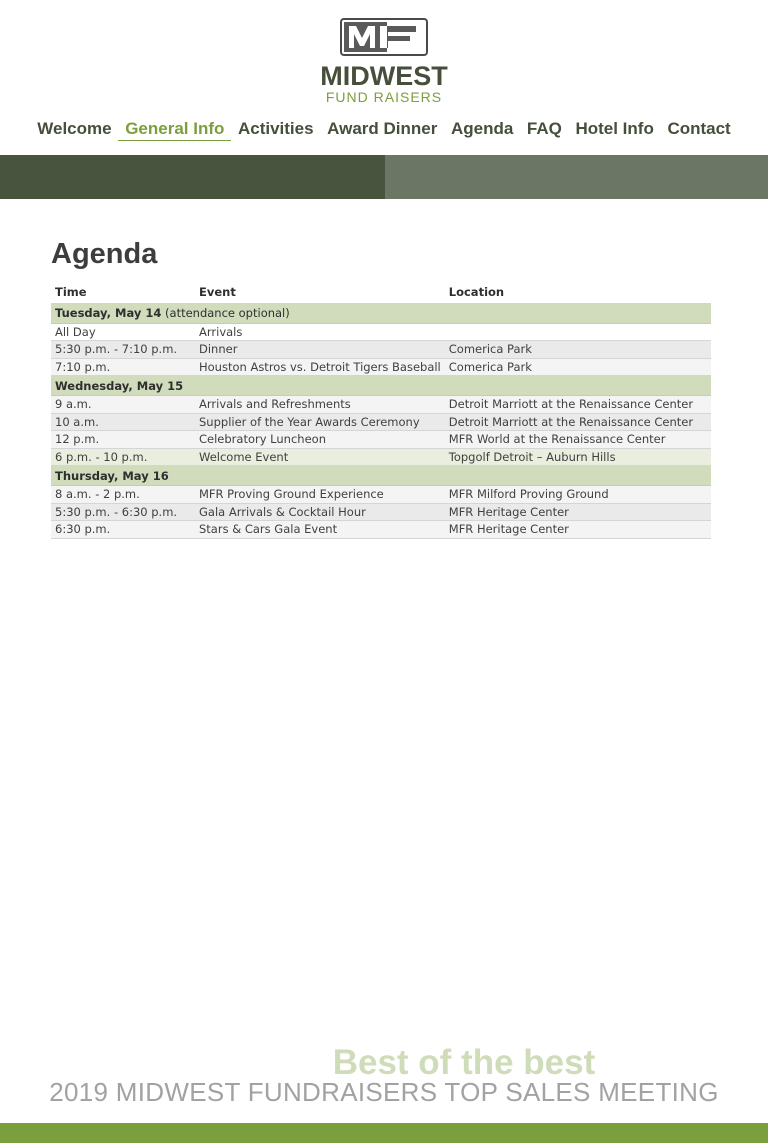 Image resolution: width=768 pixels, height=1143 pixels. What do you see at coordinates (225, 313) in the screenshot?
I see `day-note: (attendance optional)` at bounding box center [225, 313].